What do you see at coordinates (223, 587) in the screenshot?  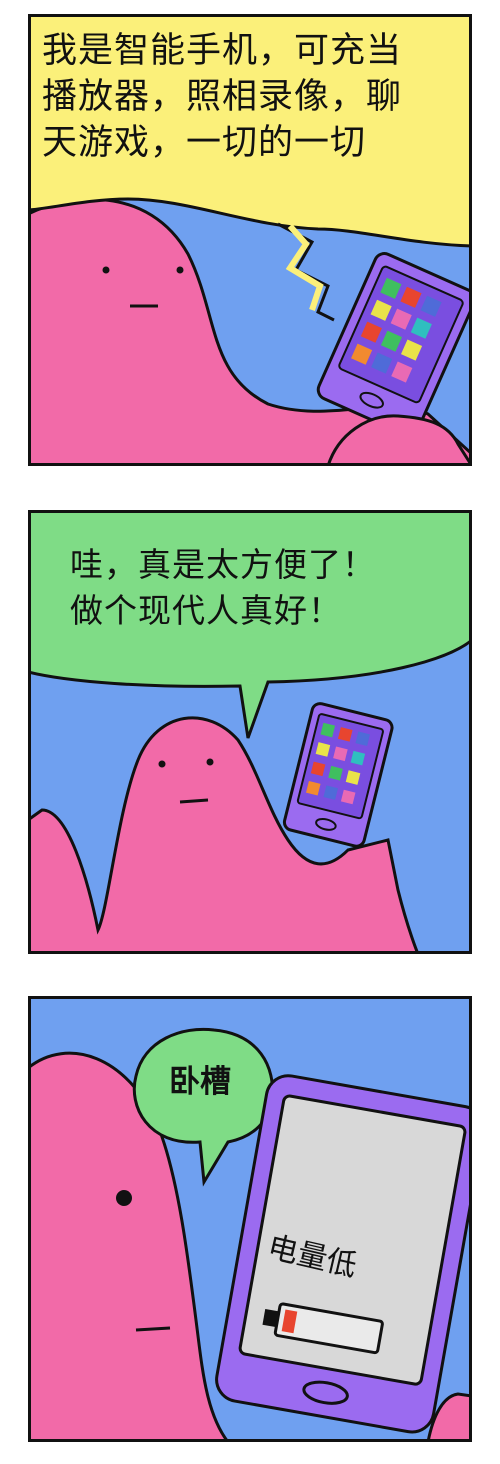 I see `caption-text: 哇，真是太方便了！ 做个现代人真好！` at bounding box center [223, 587].